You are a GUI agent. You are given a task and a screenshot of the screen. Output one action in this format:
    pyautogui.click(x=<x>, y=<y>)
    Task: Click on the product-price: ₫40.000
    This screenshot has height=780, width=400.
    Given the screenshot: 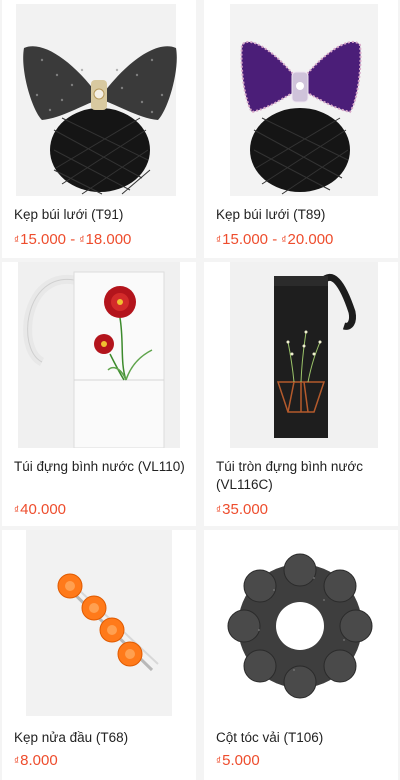 What is the action you would take?
    pyautogui.click(x=40, y=510)
    